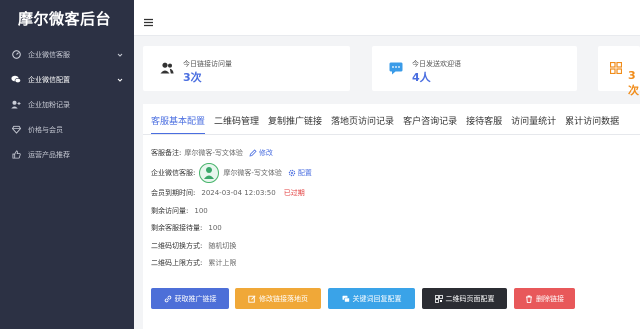  I want to click on wechat-row: 企业微信客服: 摩尔微客-写文体验 配置, so click(231, 173).